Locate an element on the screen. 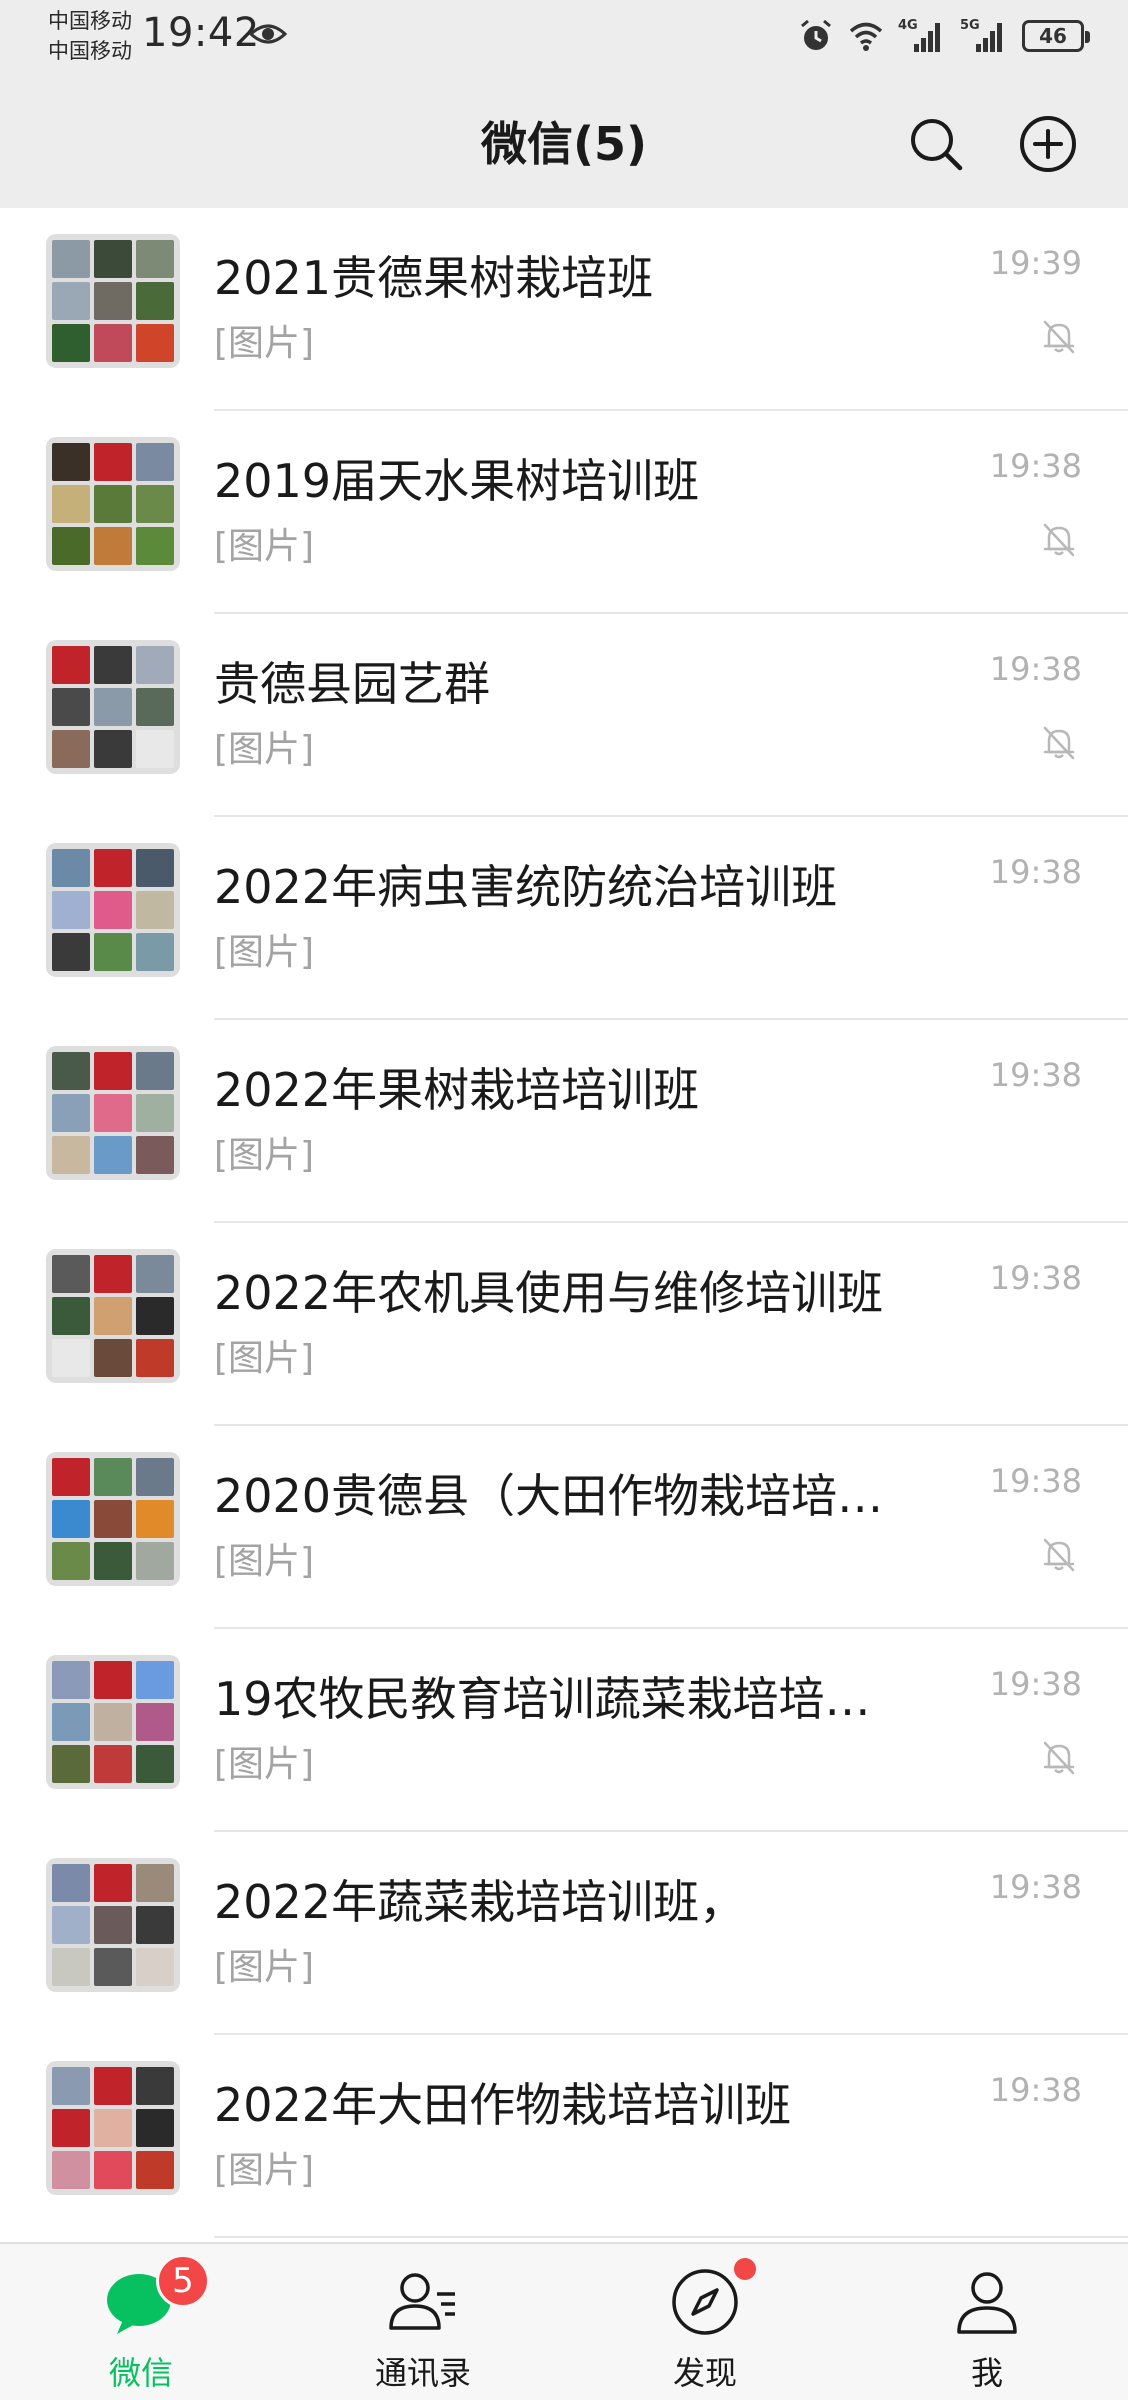 The height and width of the screenshot is (2400, 1128). tab-discover: 发现 is located at coordinates (705, 2322).